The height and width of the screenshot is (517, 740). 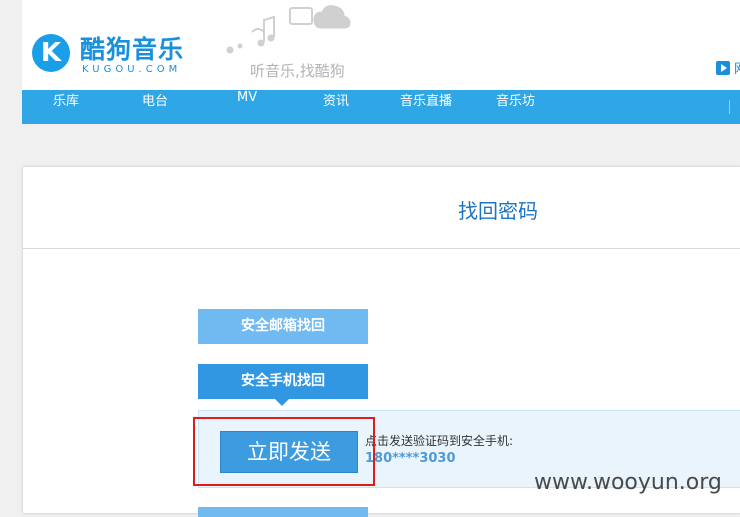 What do you see at coordinates (628, 482) in the screenshot?
I see `watermark-text: www.wooyun.org` at bounding box center [628, 482].